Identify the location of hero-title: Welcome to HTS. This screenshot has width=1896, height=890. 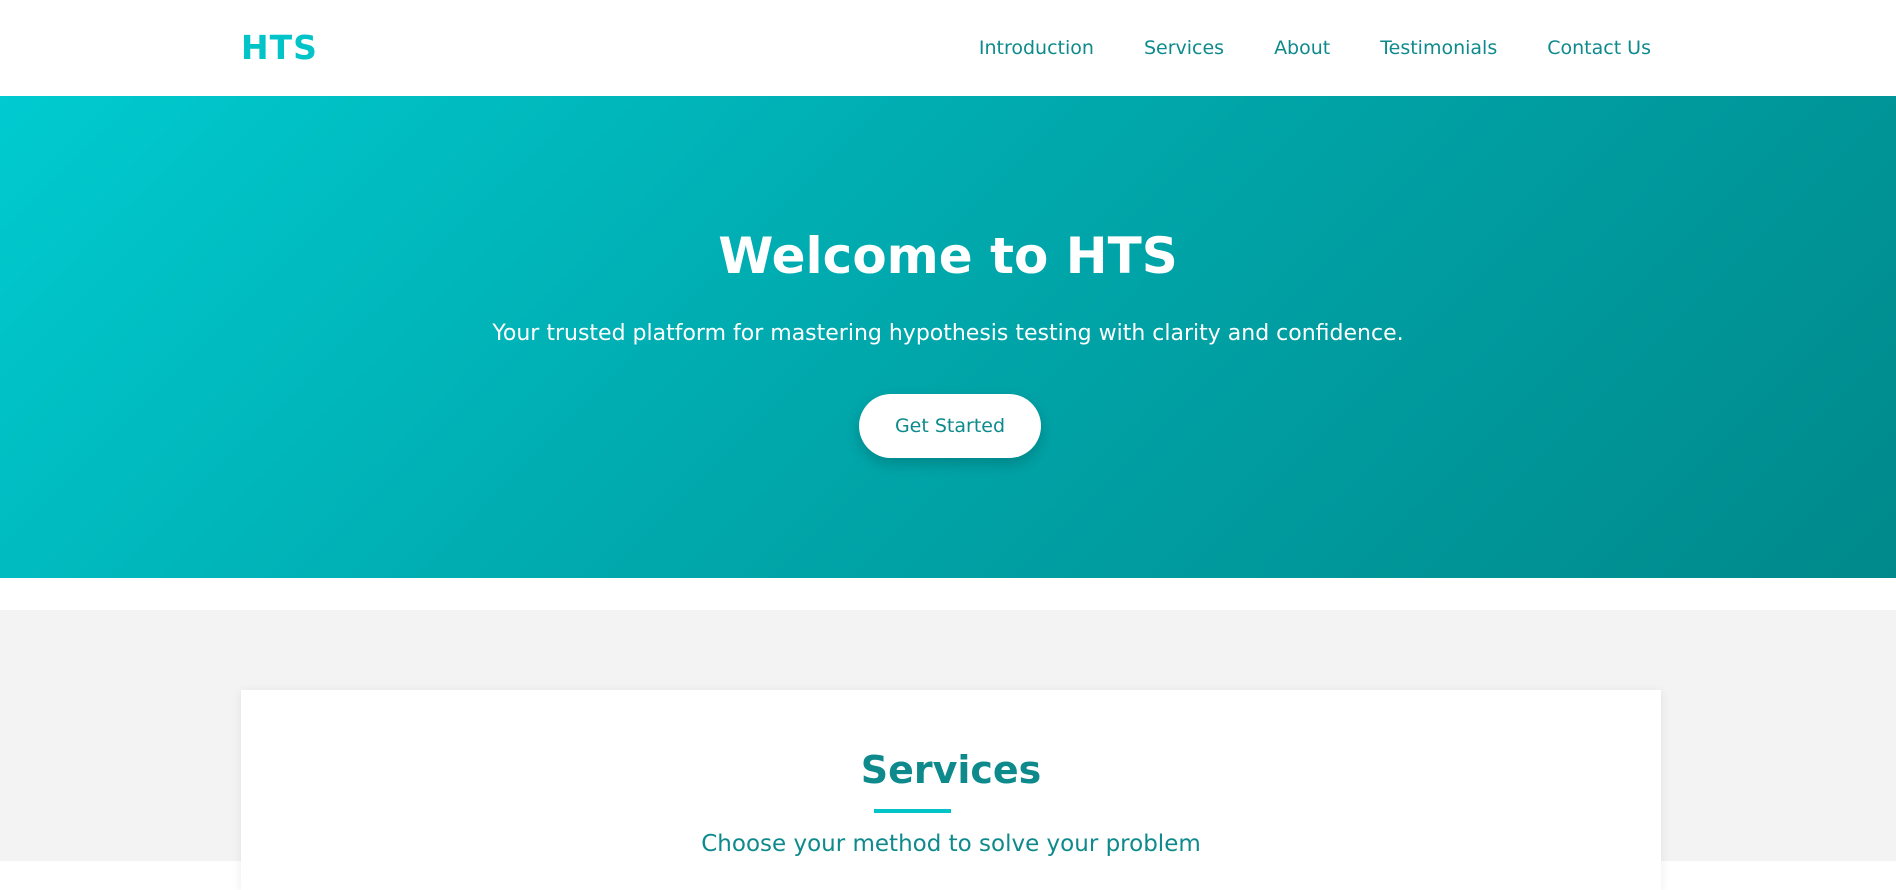
(948, 256).